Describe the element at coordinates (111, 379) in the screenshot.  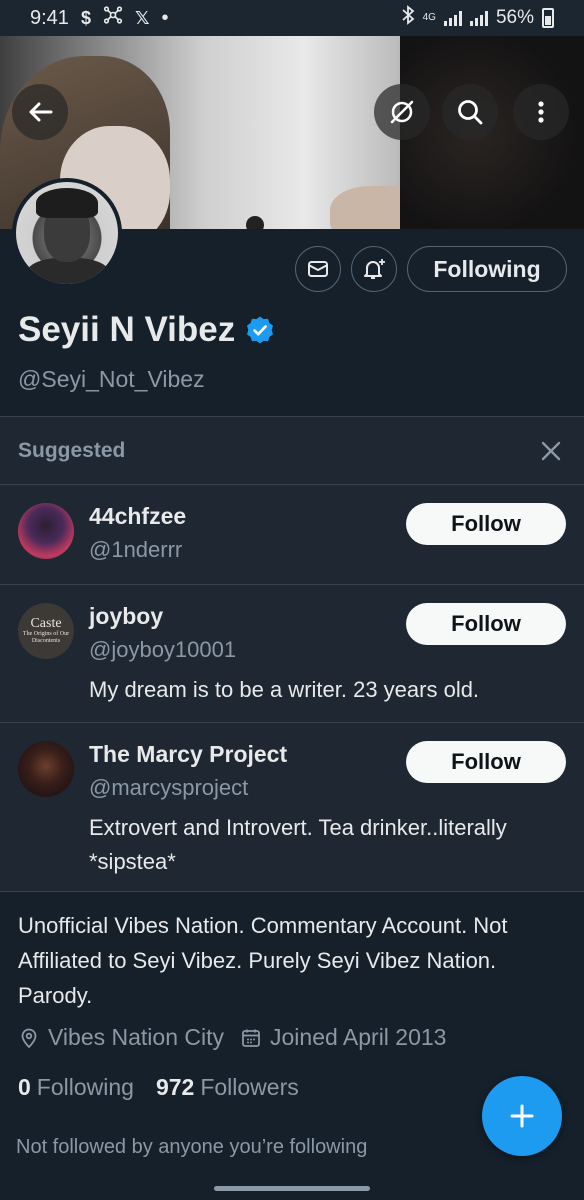
I see `profile-handle: @Seyi_Not_Vibez` at that location.